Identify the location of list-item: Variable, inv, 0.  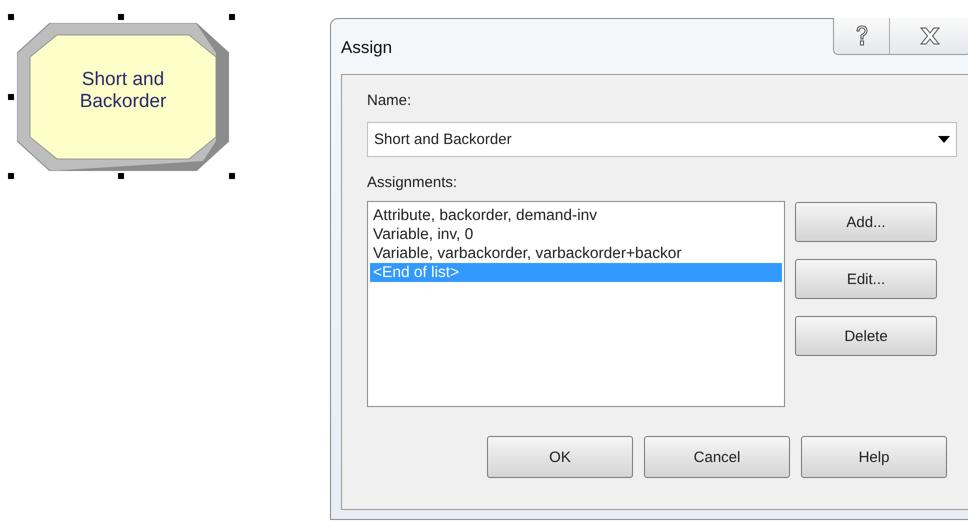
(576, 234).